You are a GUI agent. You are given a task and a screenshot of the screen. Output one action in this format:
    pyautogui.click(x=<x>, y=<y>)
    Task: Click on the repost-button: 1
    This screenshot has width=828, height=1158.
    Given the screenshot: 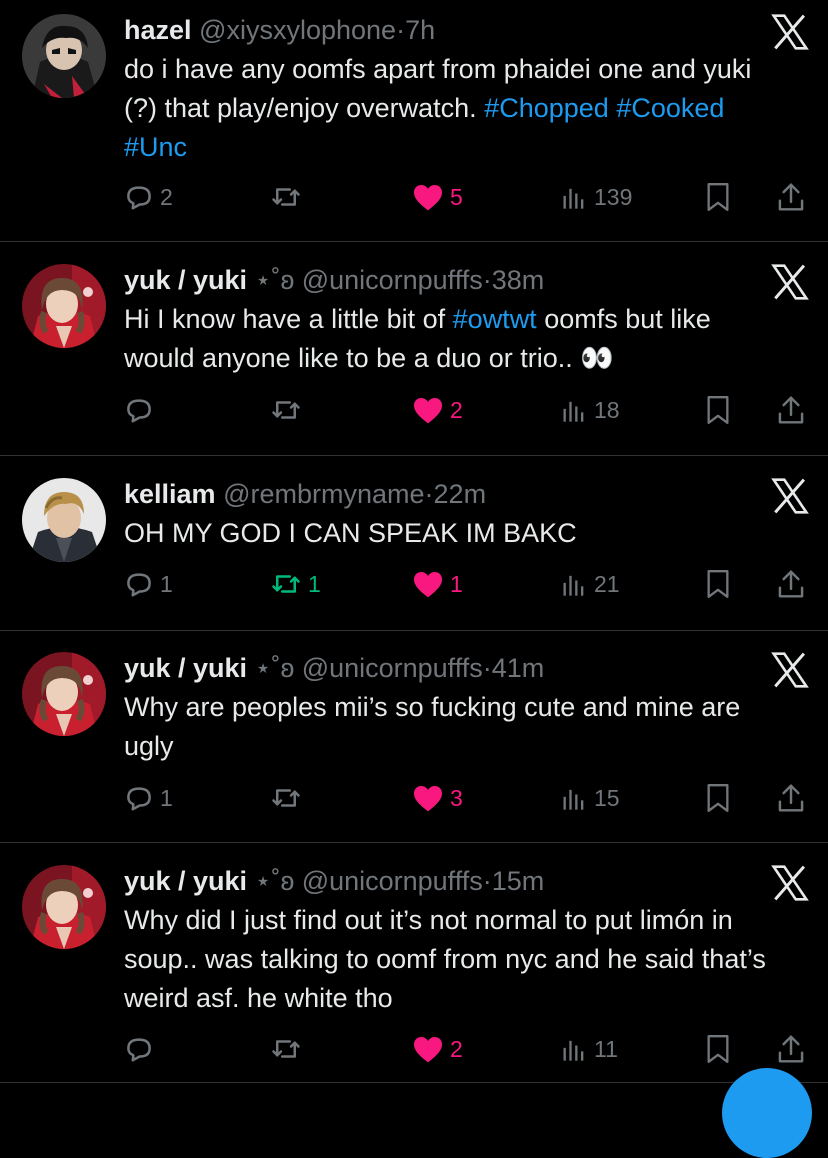 What is the action you would take?
    pyautogui.click(x=295, y=584)
    